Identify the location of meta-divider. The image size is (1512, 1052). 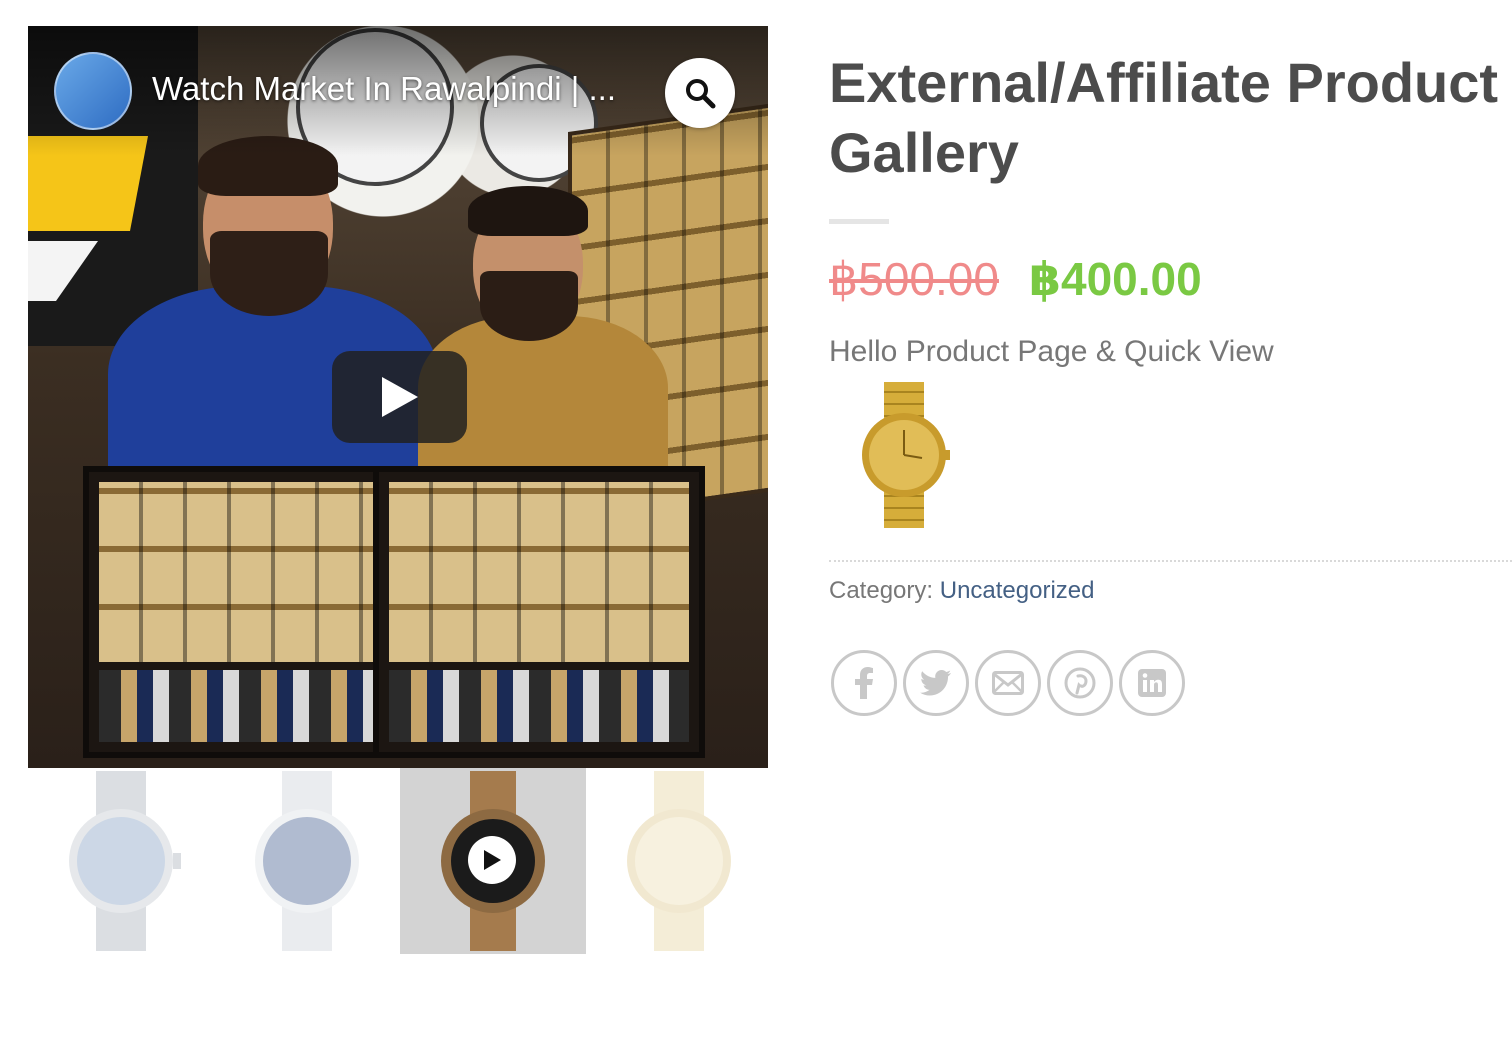
(1170, 561).